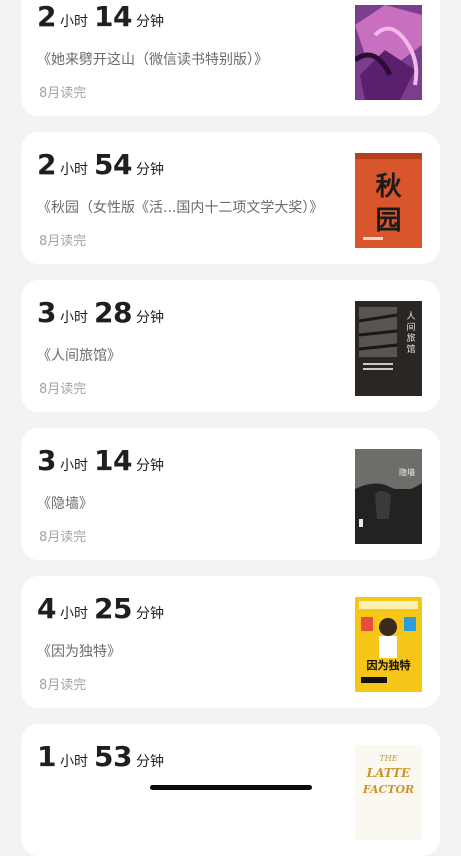  What do you see at coordinates (388, 187) in the screenshot?
I see `svg-text: 秋` at bounding box center [388, 187].